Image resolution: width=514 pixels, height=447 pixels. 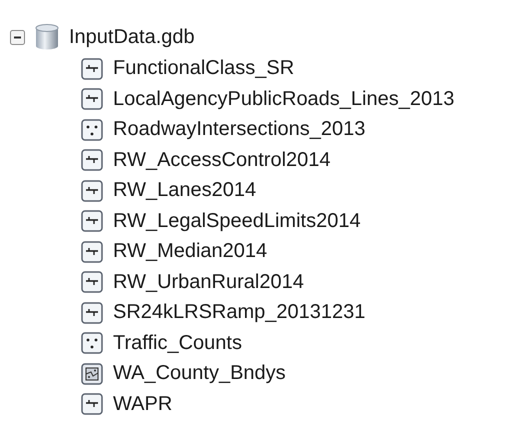 What do you see at coordinates (208, 282) in the screenshot?
I see `tree-label: RW_UrbanRural2014` at bounding box center [208, 282].